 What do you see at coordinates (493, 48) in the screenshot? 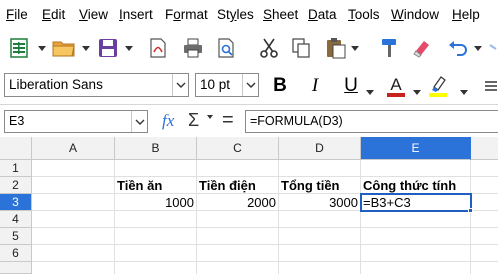
I see `redo-icon` at bounding box center [493, 48].